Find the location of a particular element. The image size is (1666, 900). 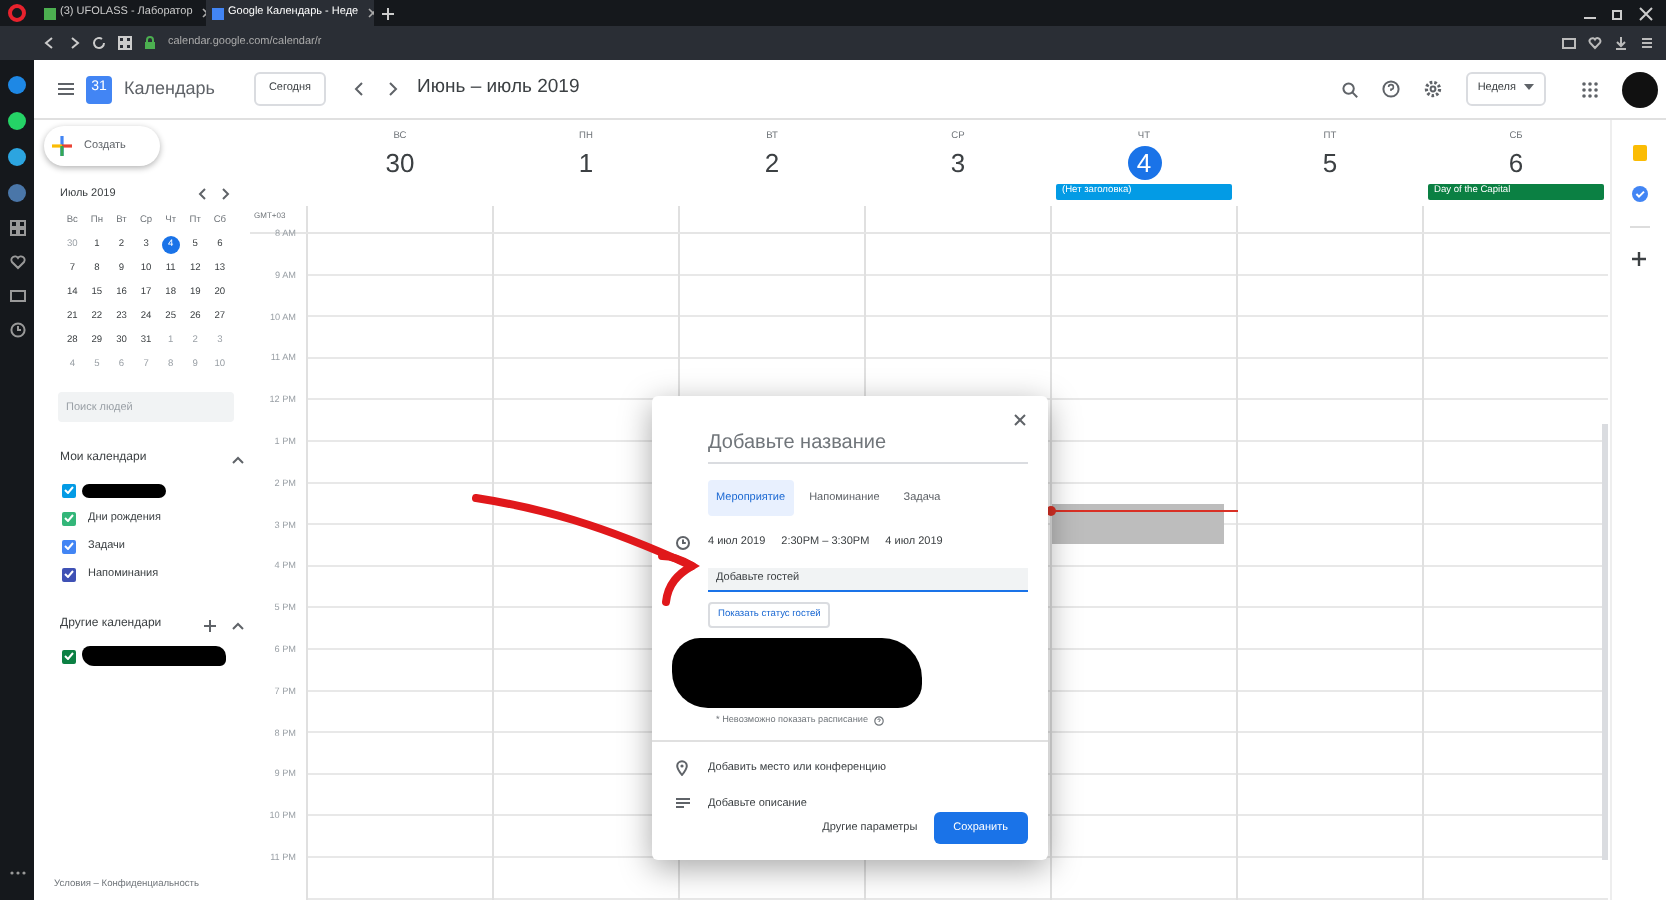

day-number: 4 is located at coordinates (1144, 163).